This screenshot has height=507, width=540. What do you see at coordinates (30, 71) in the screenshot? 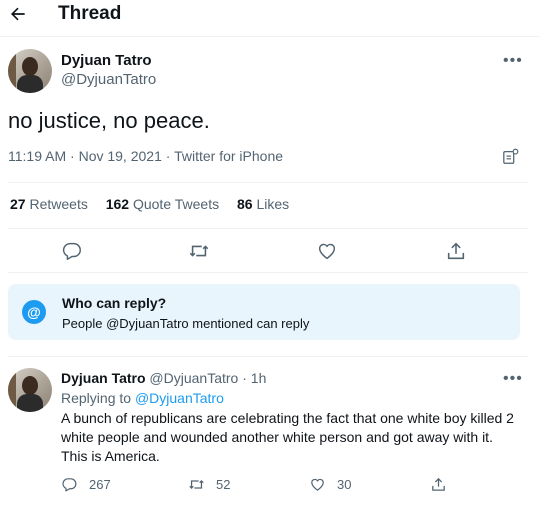
I see `avatar` at bounding box center [30, 71].